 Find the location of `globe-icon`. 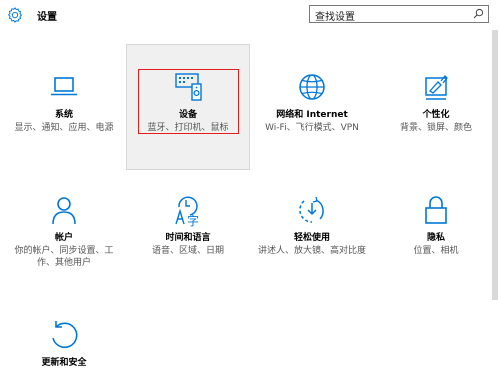

globe-icon is located at coordinates (312, 87).